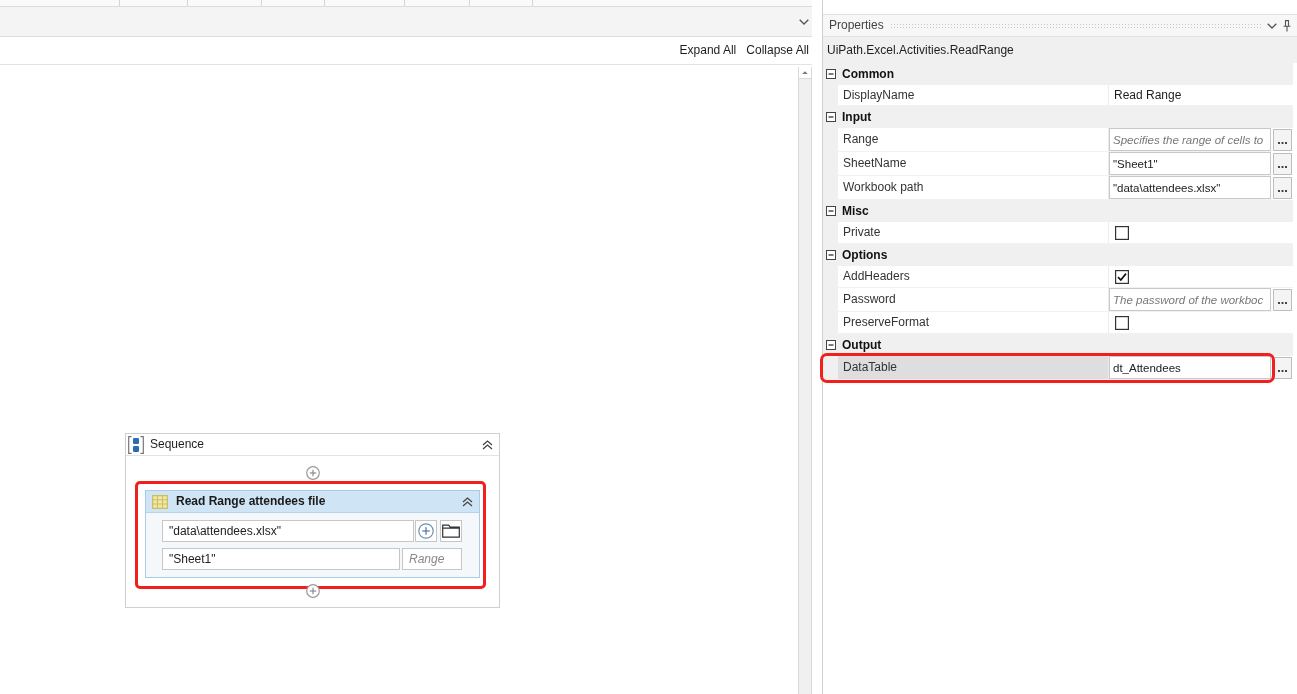 The height and width of the screenshot is (694, 1297). I want to click on scrollbar, so click(805, 380).